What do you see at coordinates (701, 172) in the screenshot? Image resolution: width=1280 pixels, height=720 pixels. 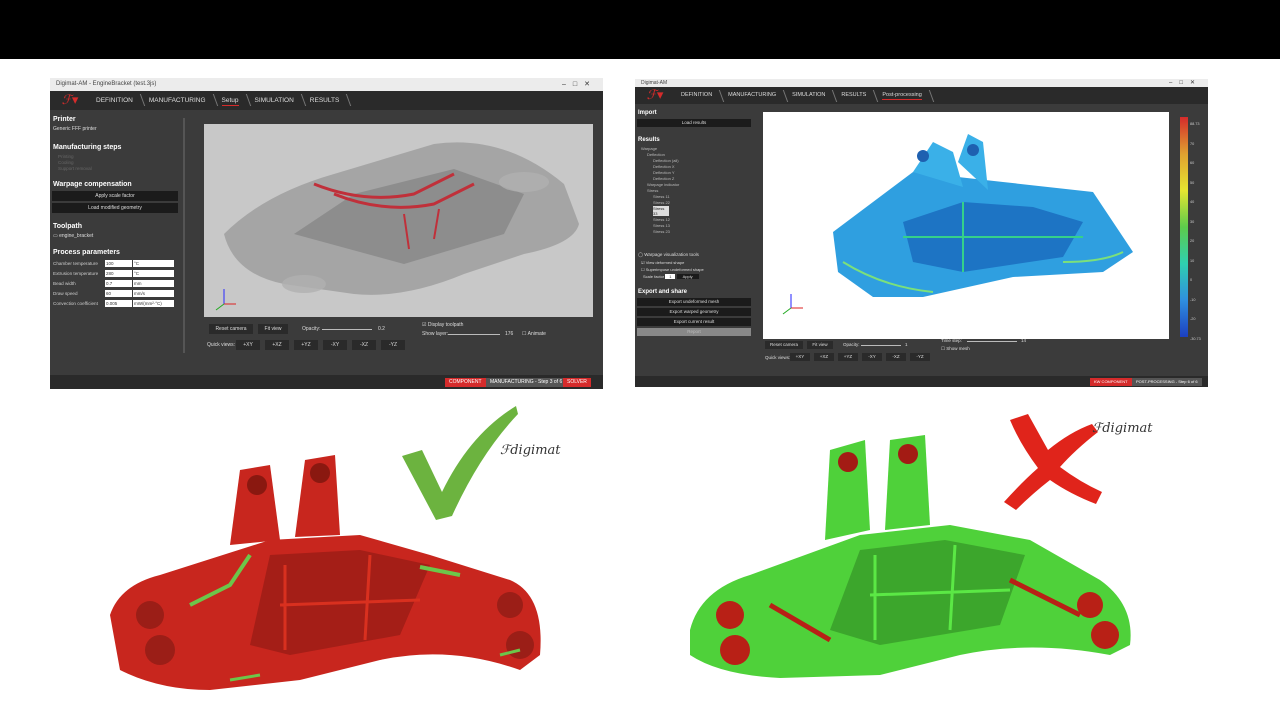 I see `tree-item: Deflection Y` at bounding box center [701, 172].